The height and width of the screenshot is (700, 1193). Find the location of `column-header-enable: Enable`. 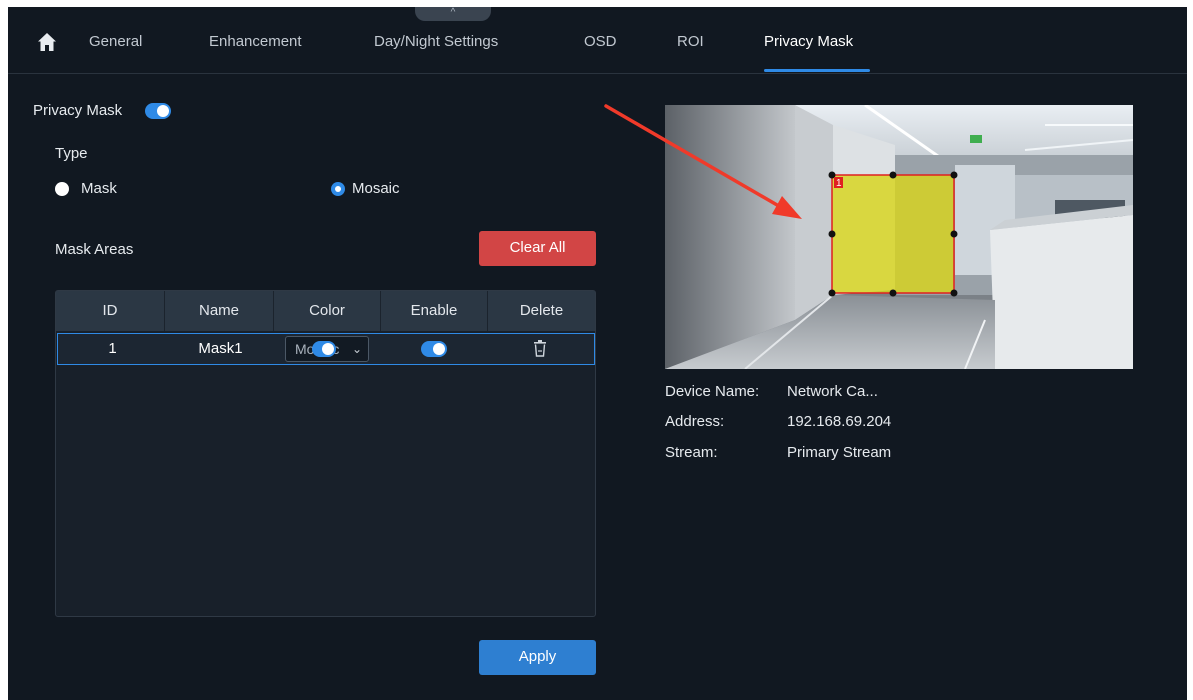

column-header-enable: Enable is located at coordinates (434, 311).